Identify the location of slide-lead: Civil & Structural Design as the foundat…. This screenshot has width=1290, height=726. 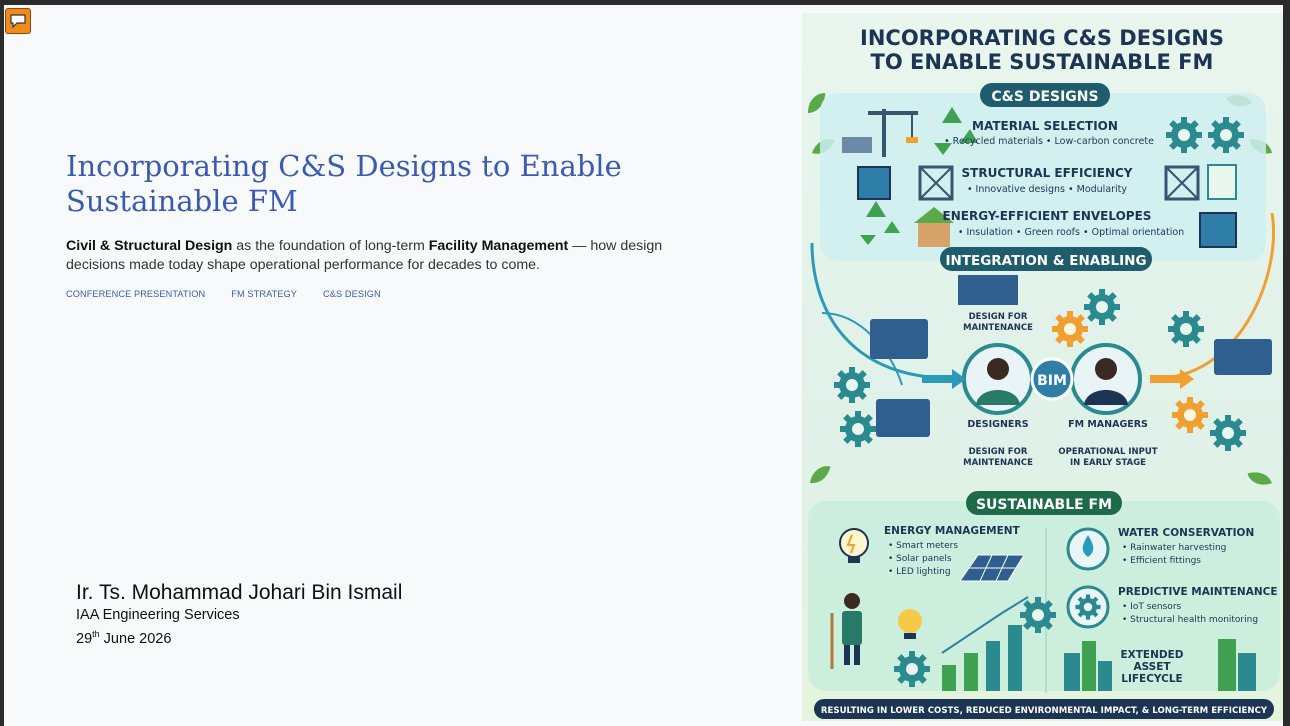
(391, 256).